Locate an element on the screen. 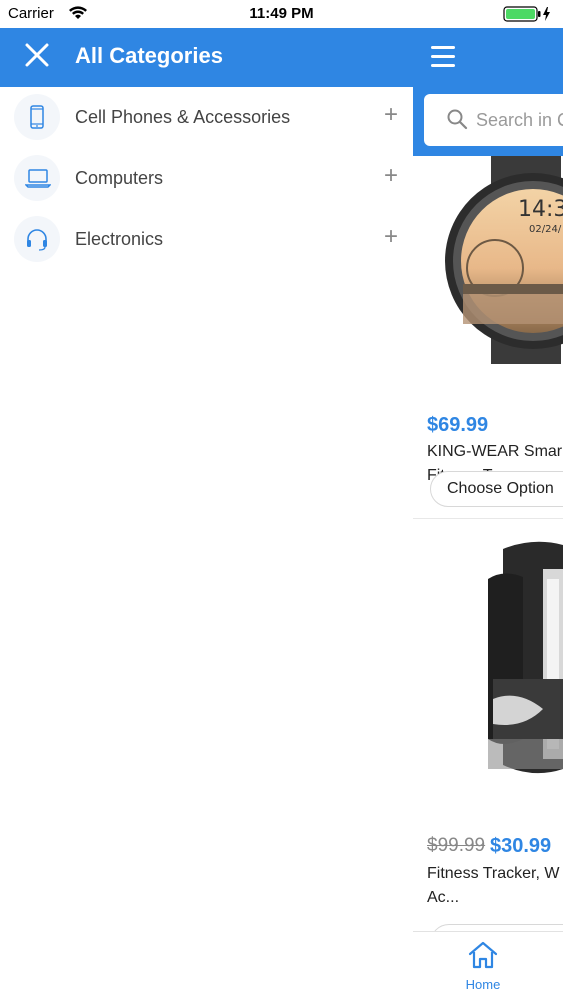 Image resolution: width=563 pixels, height=1000 pixels. category-item-computers: Computers + is located at coordinates (206, 178).